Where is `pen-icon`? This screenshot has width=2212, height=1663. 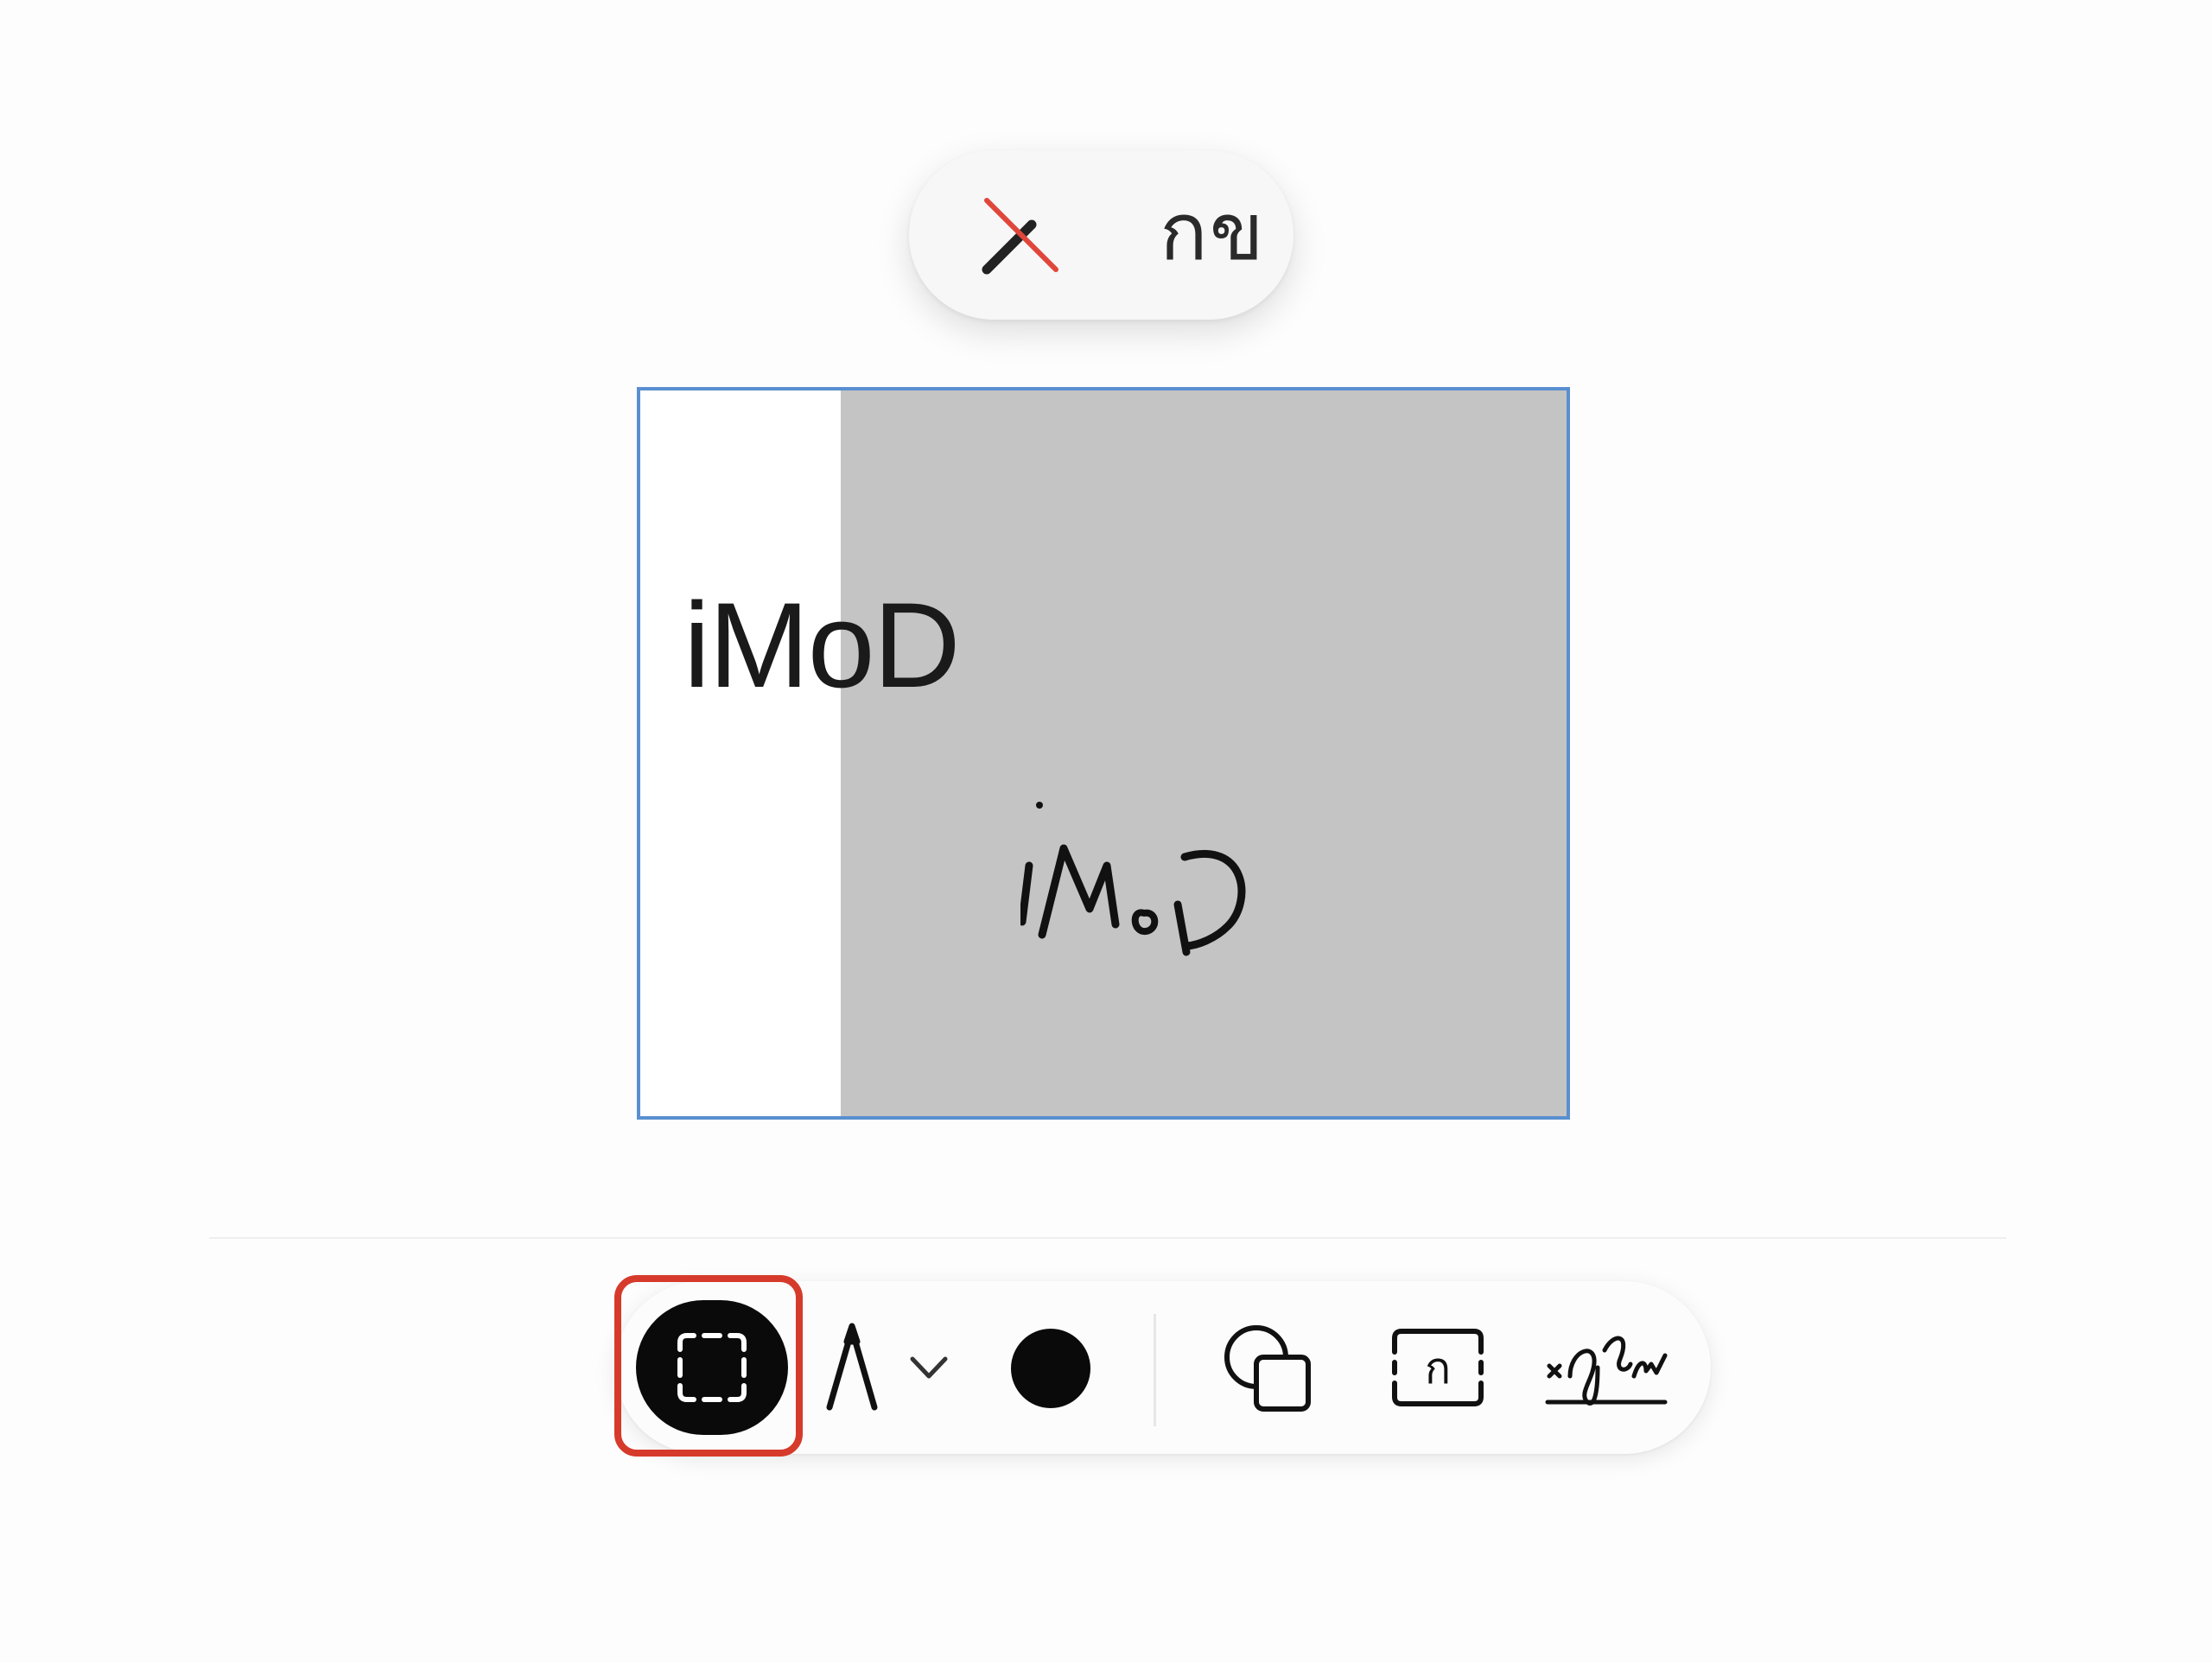
pen-icon is located at coordinates (852, 1367).